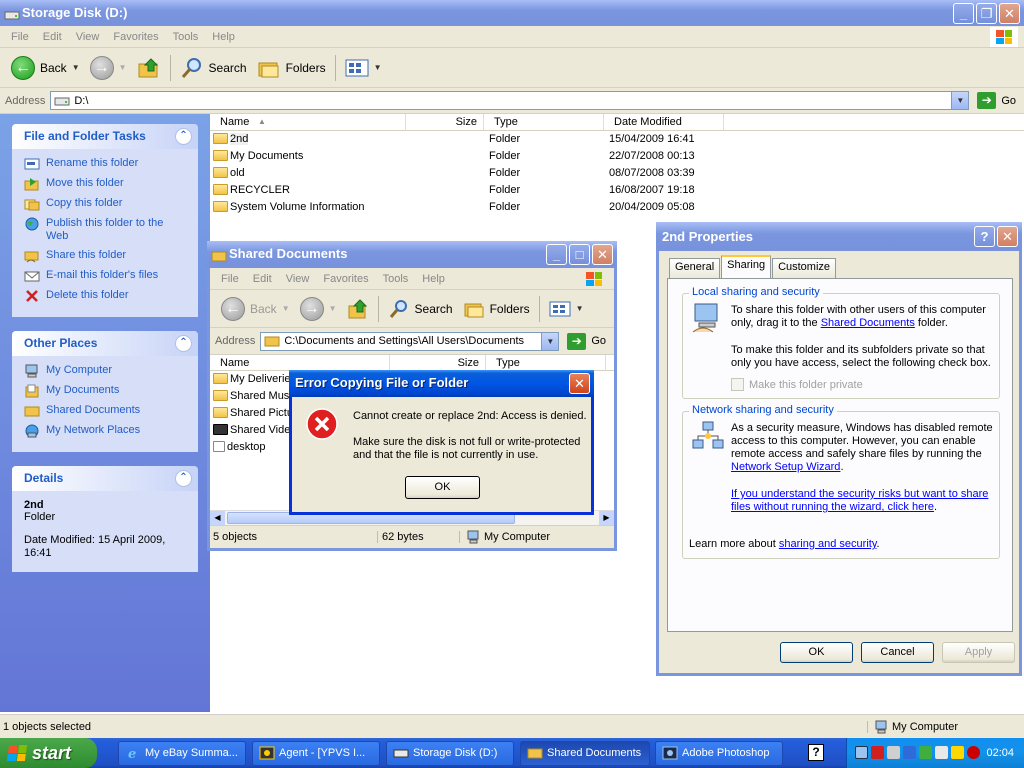 The width and height of the screenshot is (1024, 768). Describe the element at coordinates (442, 487) in the screenshot. I see `error-ok-button: OK` at that location.